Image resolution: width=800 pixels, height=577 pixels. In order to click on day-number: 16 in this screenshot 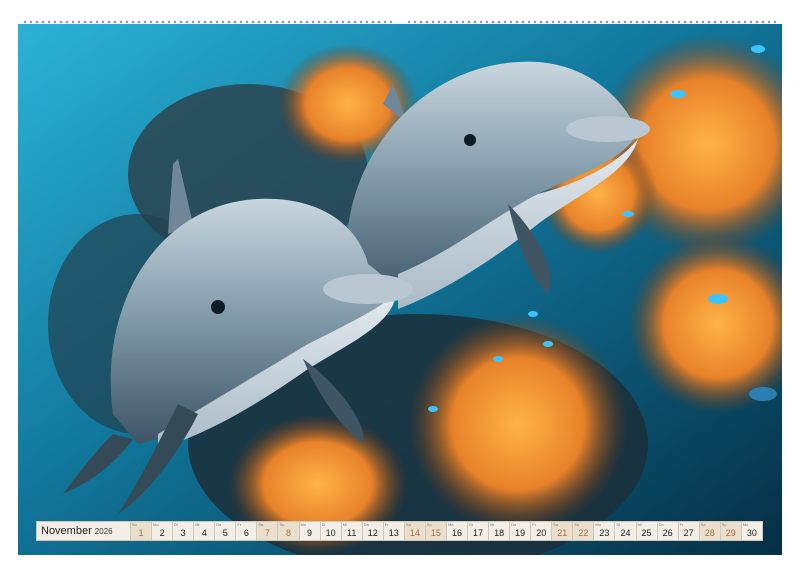, I will do `click(456, 533)`.